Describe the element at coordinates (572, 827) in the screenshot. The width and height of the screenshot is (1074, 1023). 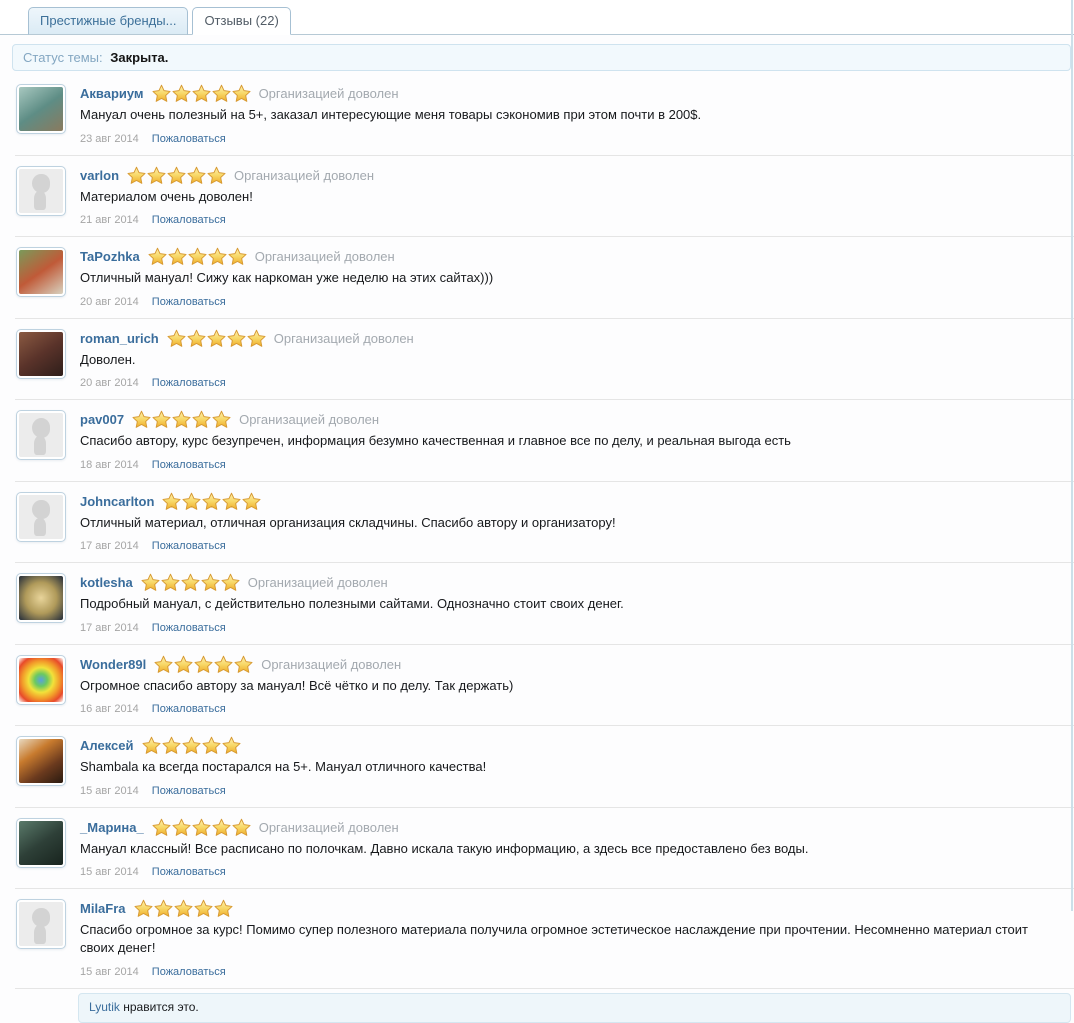
I see `review-header: _Марина_ Организацией доволен` at that location.